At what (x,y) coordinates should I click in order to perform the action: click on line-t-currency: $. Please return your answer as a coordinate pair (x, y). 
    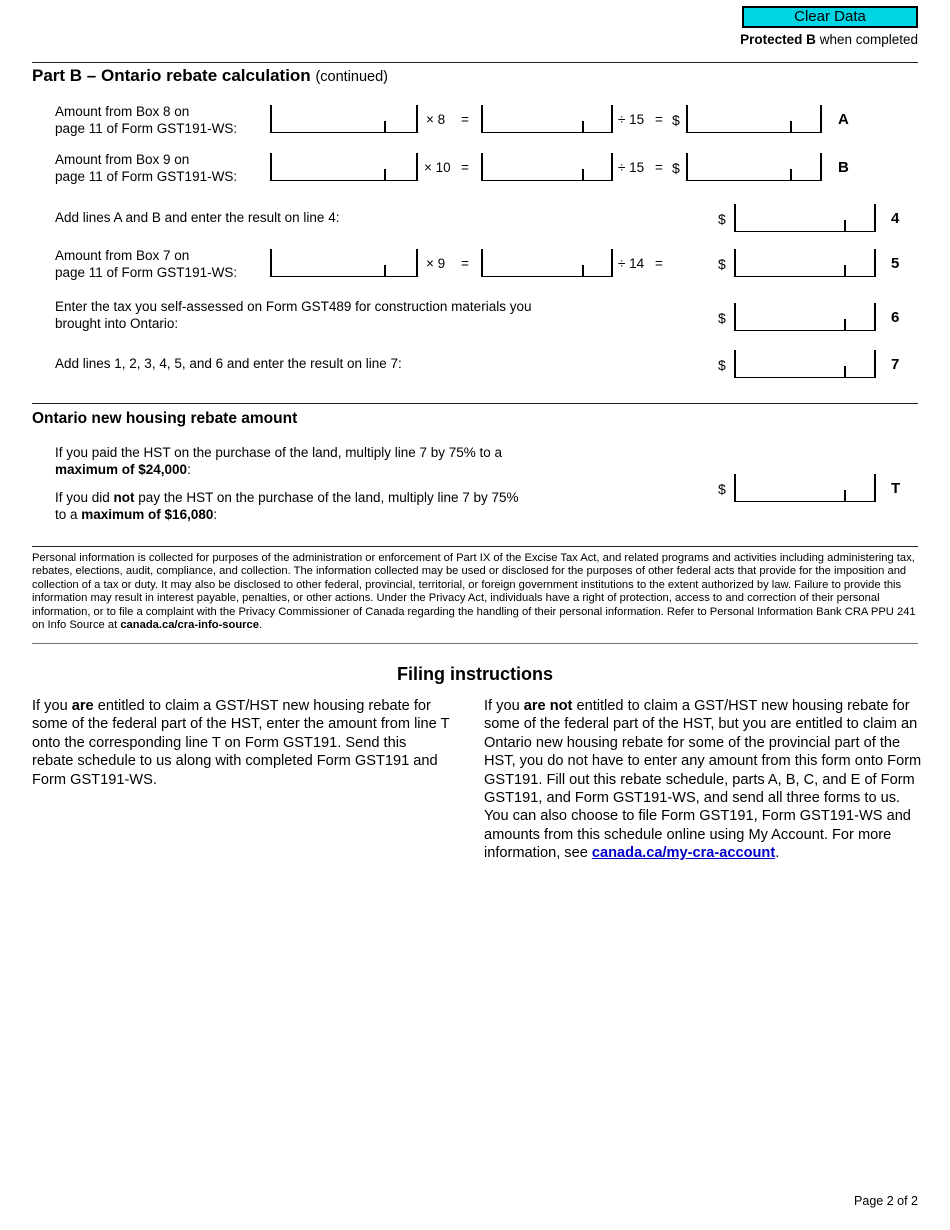
    Looking at the image, I should click on (722, 489).